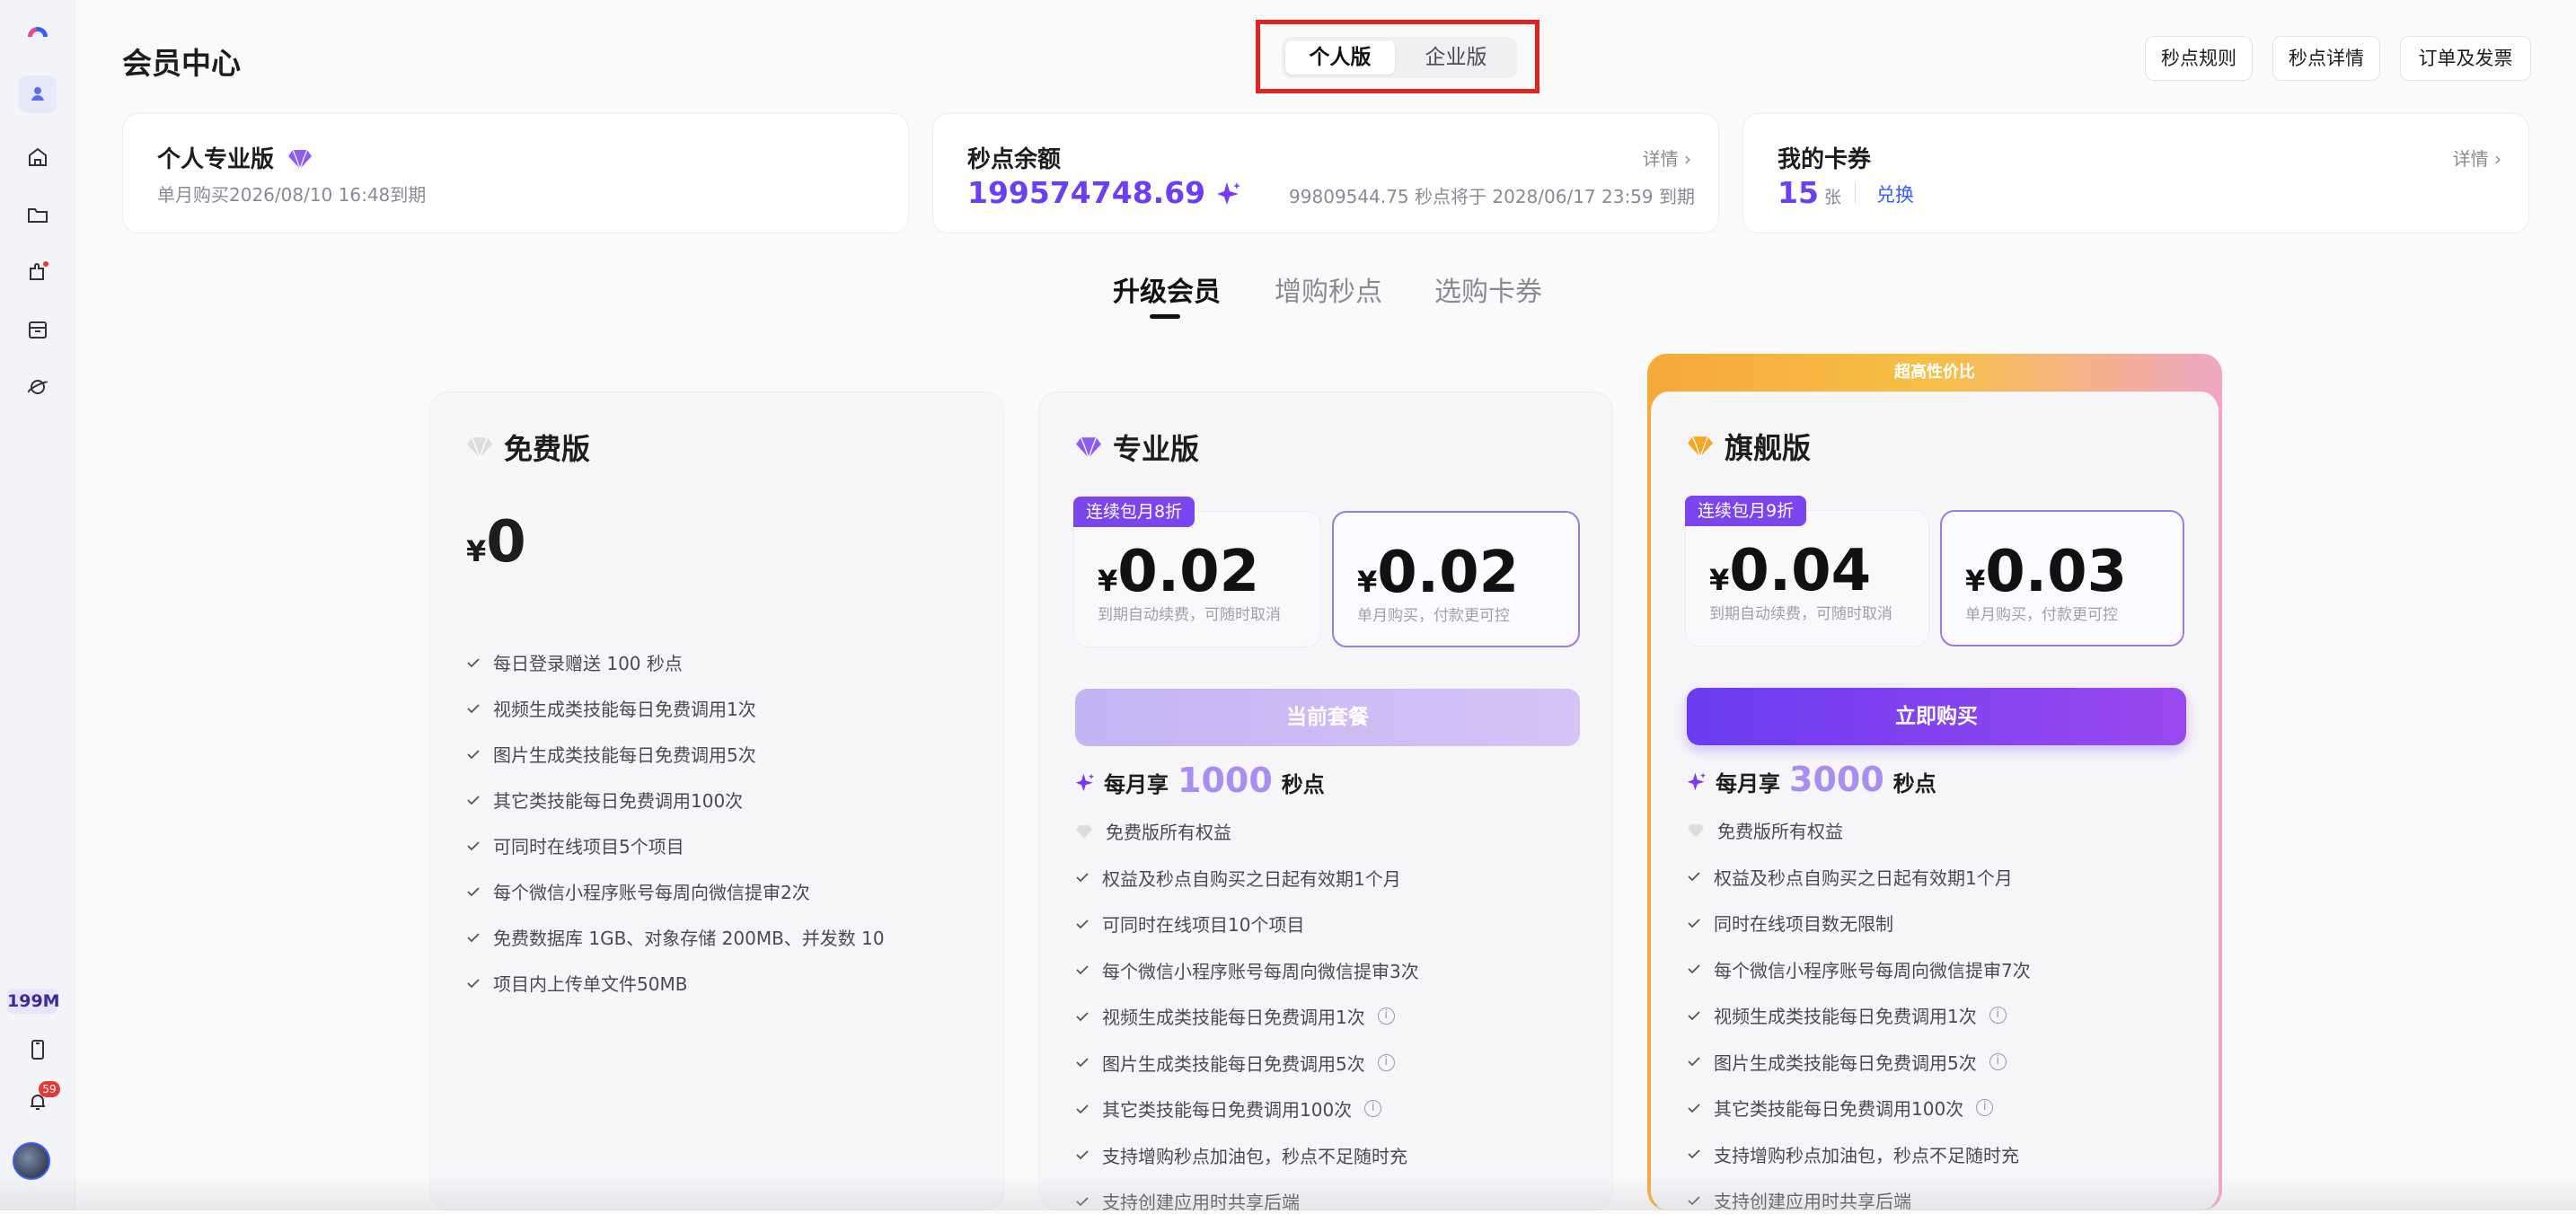 The width and height of the screenshot is (2576, 1214). What do you see at coordinates (1859, 969) in the screenshot?
I see `feature-item: 每个微信小程序账号每周向微信提审7次` at bounding box center [1859, 969].